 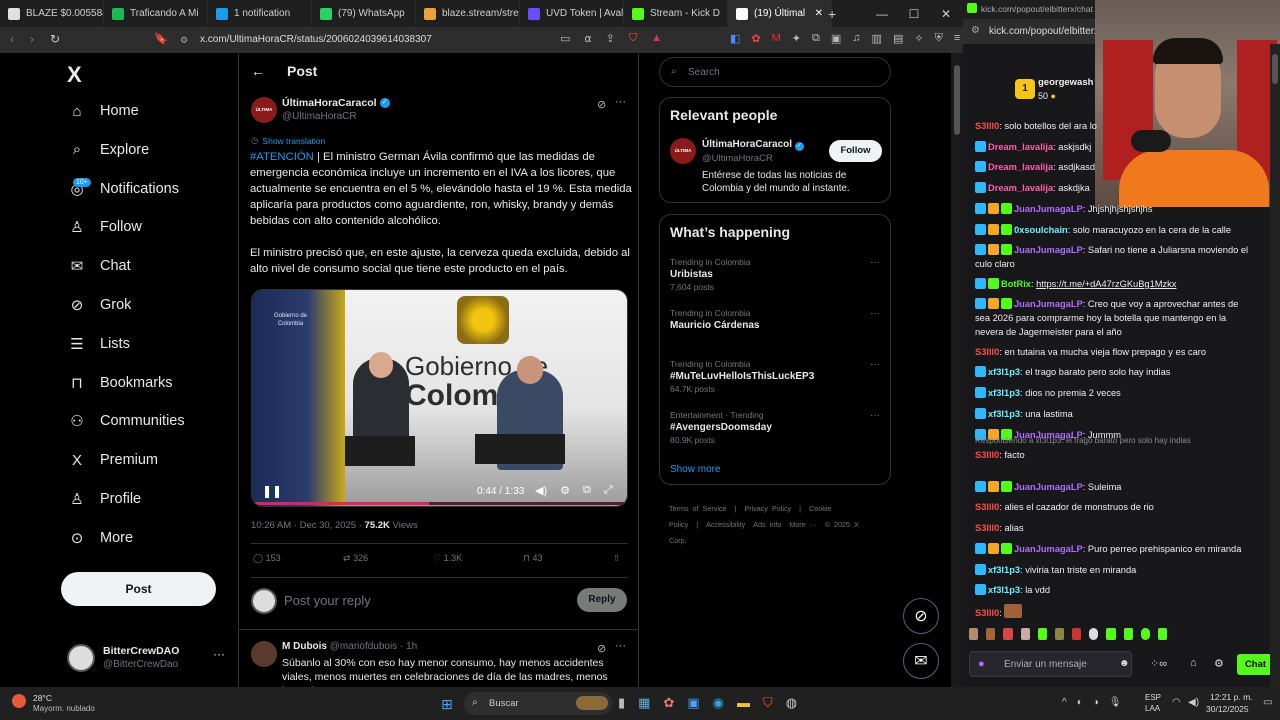 What do you see at coordinates (282, 157) in the screenshot?
I see `hashtag-link: #ATENCIÓN` at bounding box center [282, 157].